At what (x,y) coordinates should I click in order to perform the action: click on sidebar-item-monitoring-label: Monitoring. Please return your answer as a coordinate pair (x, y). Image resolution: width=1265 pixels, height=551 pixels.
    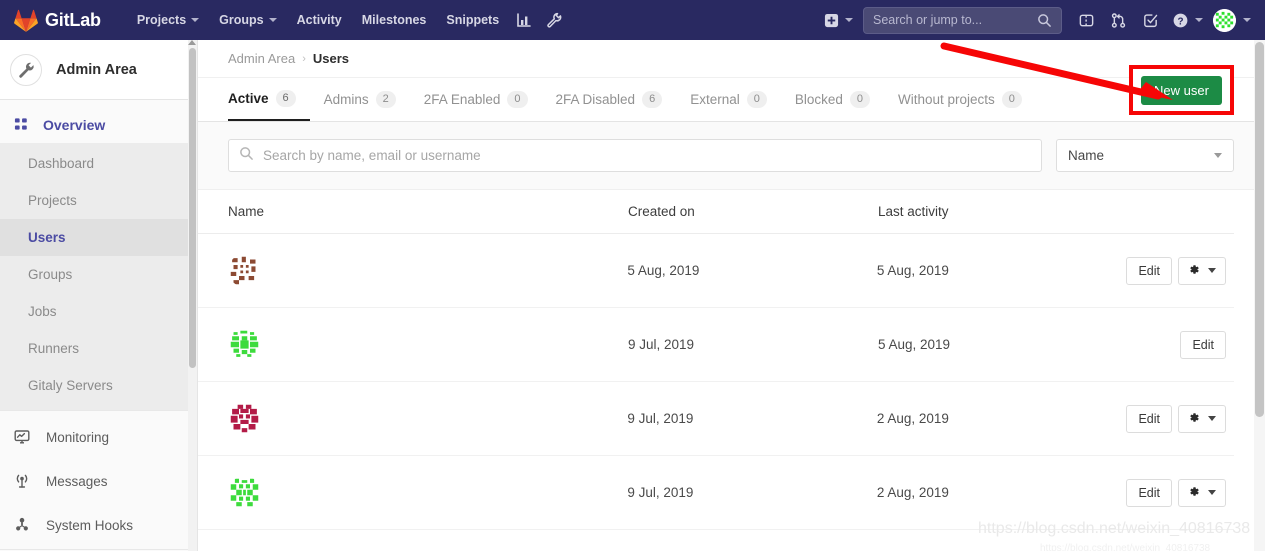
    Looking at the image, I should click on (78, 437).